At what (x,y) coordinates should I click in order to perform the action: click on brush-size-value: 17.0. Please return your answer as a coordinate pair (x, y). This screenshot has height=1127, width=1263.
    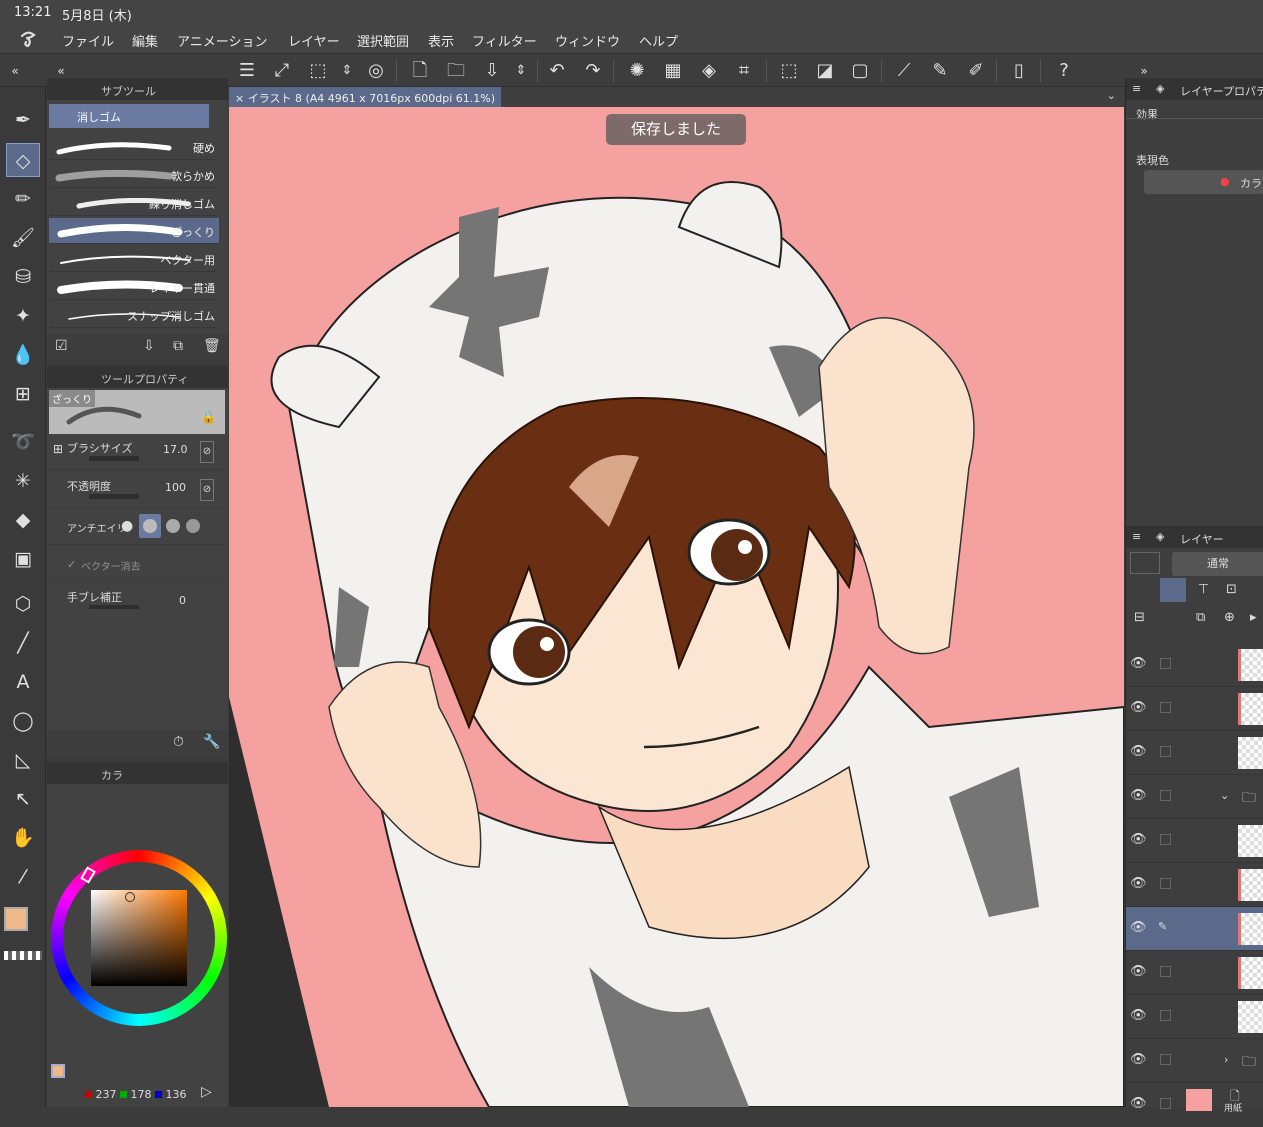
    Looking at the image, I should click on (175, 449).